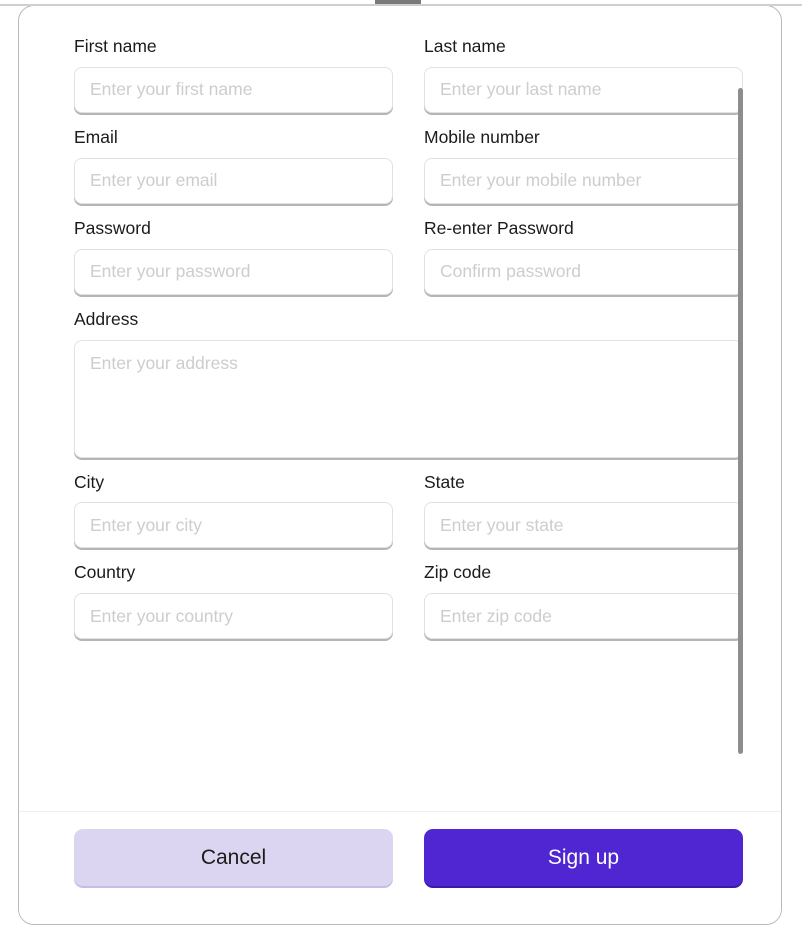 The height and width of the screenshot is (940, 802). Describe the element at coordinates (458, 572) in the screenshot. I see `label-zip-code: Zip code` at that location.